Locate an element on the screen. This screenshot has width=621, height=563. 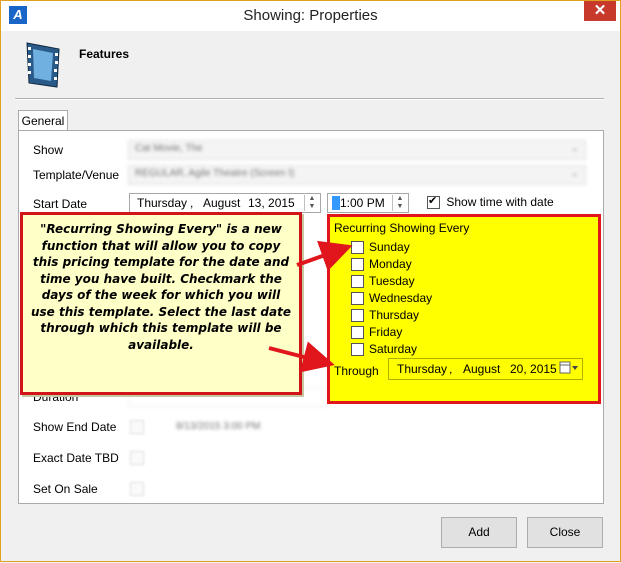
annotation-arrows is located at coordinates (310, 306).